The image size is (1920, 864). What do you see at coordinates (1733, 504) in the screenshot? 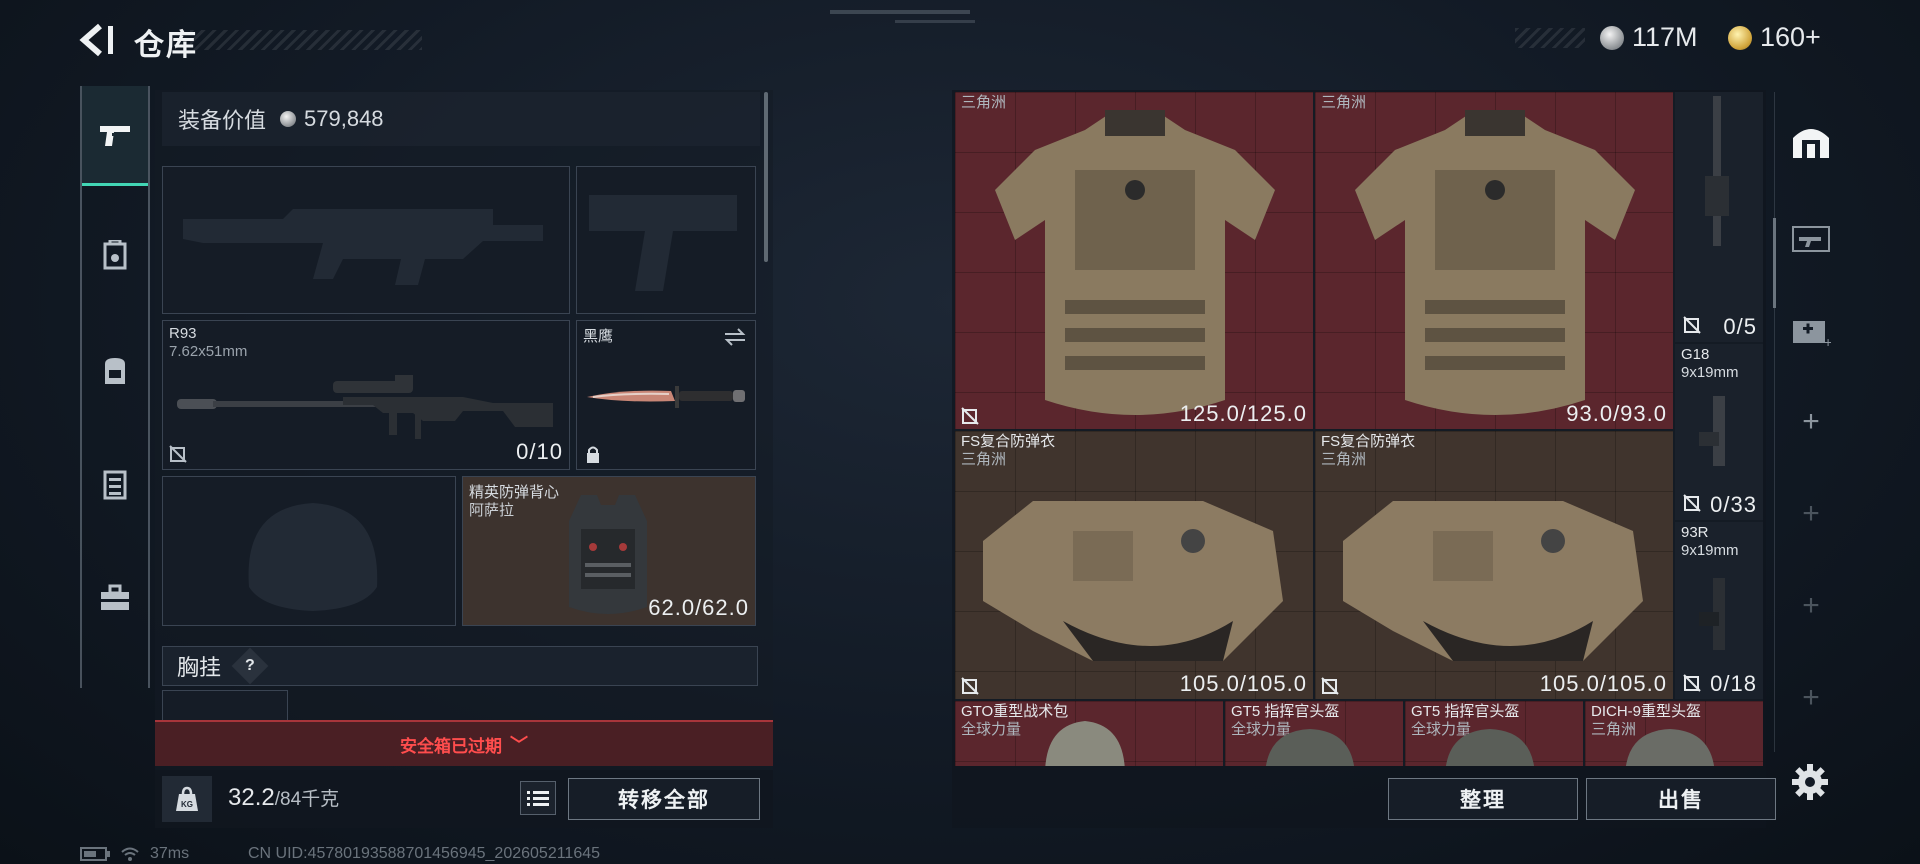
I see `weapon-ammo: 0/33` at bounding box center [1733, 504].